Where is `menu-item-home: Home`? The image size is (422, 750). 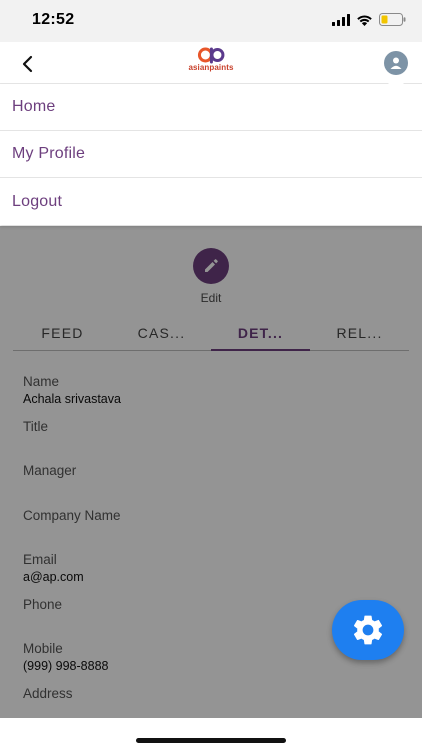
menu-item-home: Home is located at coordinates (211, 107).